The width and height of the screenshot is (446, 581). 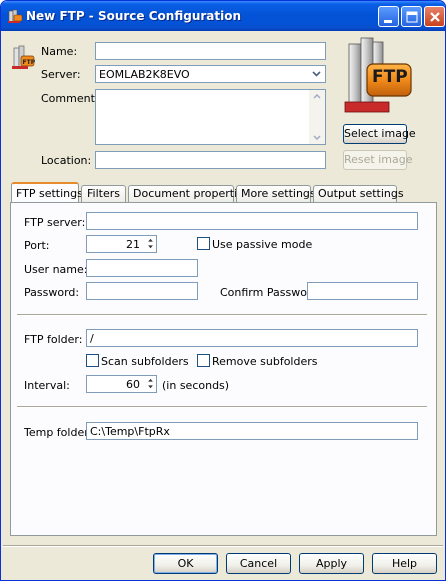 I want to click on ftp-source-icon: FTP, so click(x=24, y=57).